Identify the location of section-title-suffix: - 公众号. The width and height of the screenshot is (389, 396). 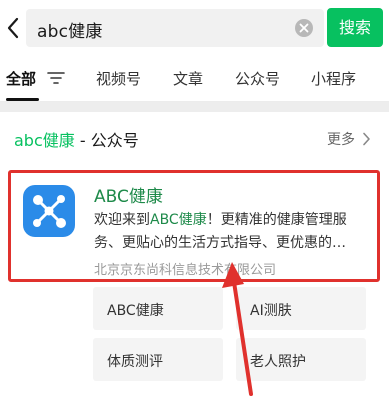
(106, 140).